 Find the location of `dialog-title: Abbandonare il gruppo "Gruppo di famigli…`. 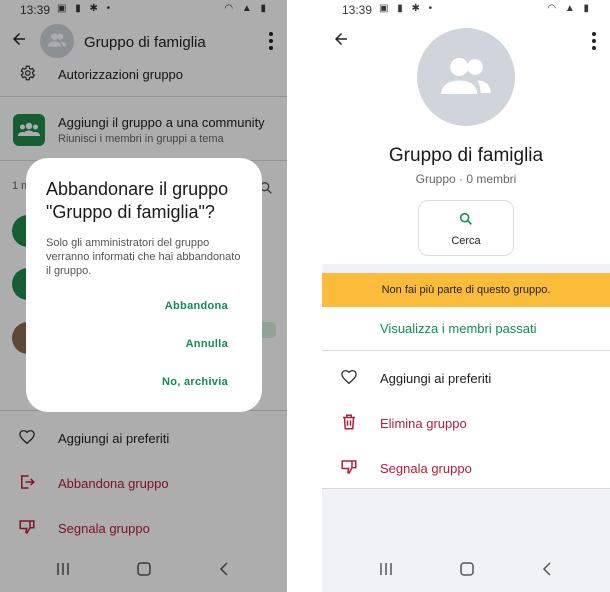

dialog-title: Abbandonare il gruppo "Gruppo di famigli… is located at coordinates (137, 200).